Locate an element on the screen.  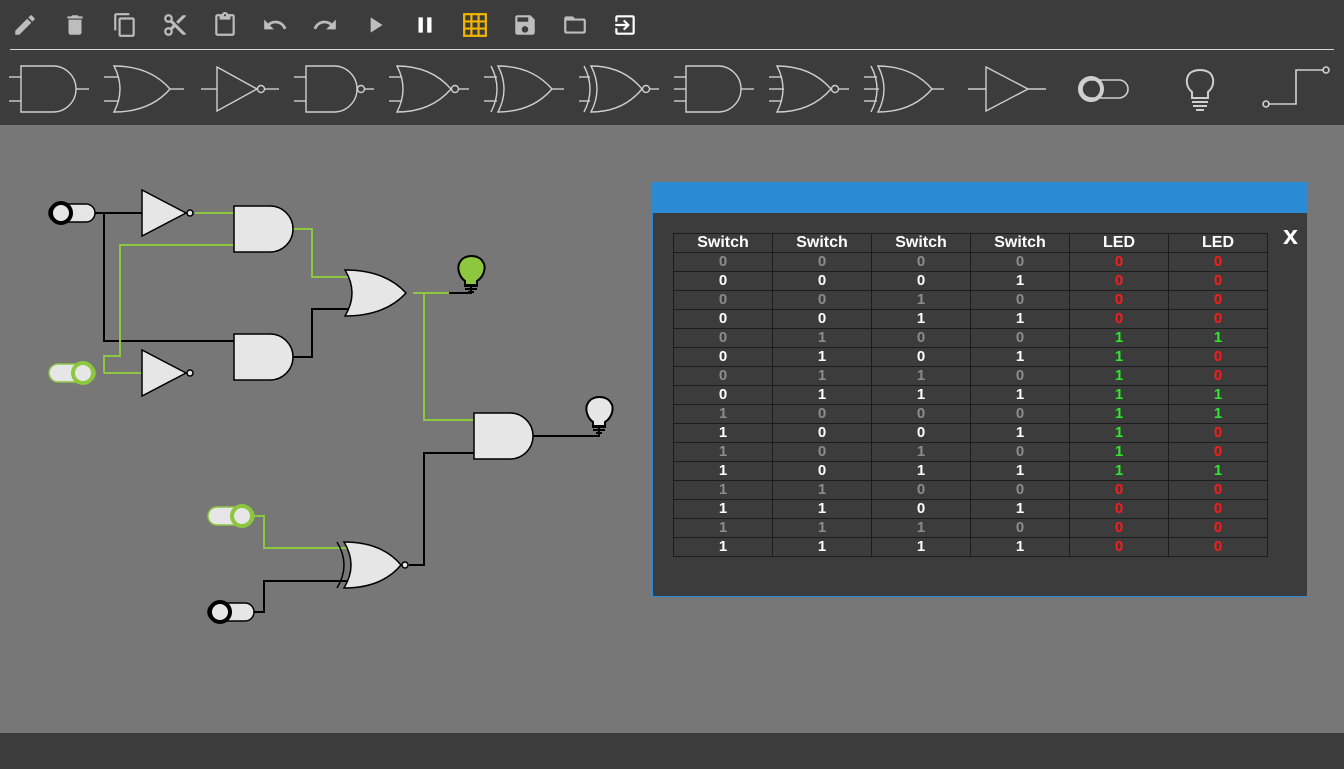
table-row: 011010 is located at coordinates (970, 376).